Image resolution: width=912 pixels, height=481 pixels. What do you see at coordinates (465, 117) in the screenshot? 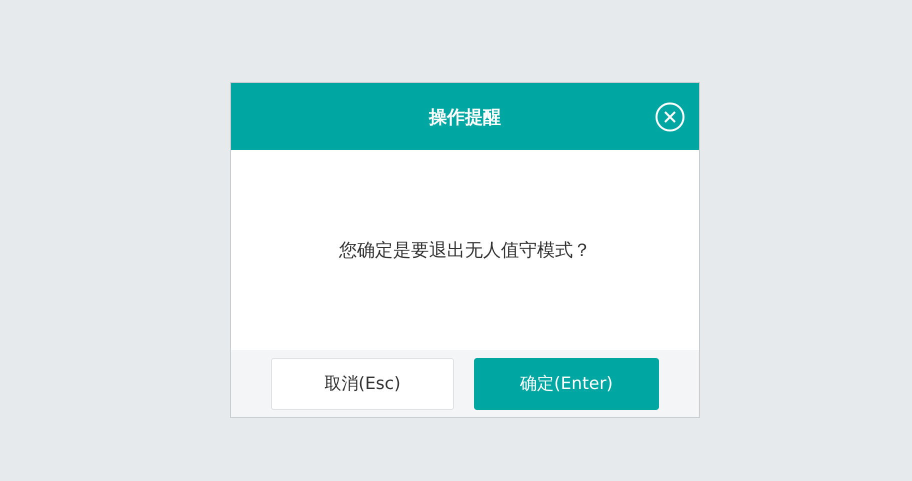
I see `dialog-title: 操作提醒` at bounding box center [465, 117].